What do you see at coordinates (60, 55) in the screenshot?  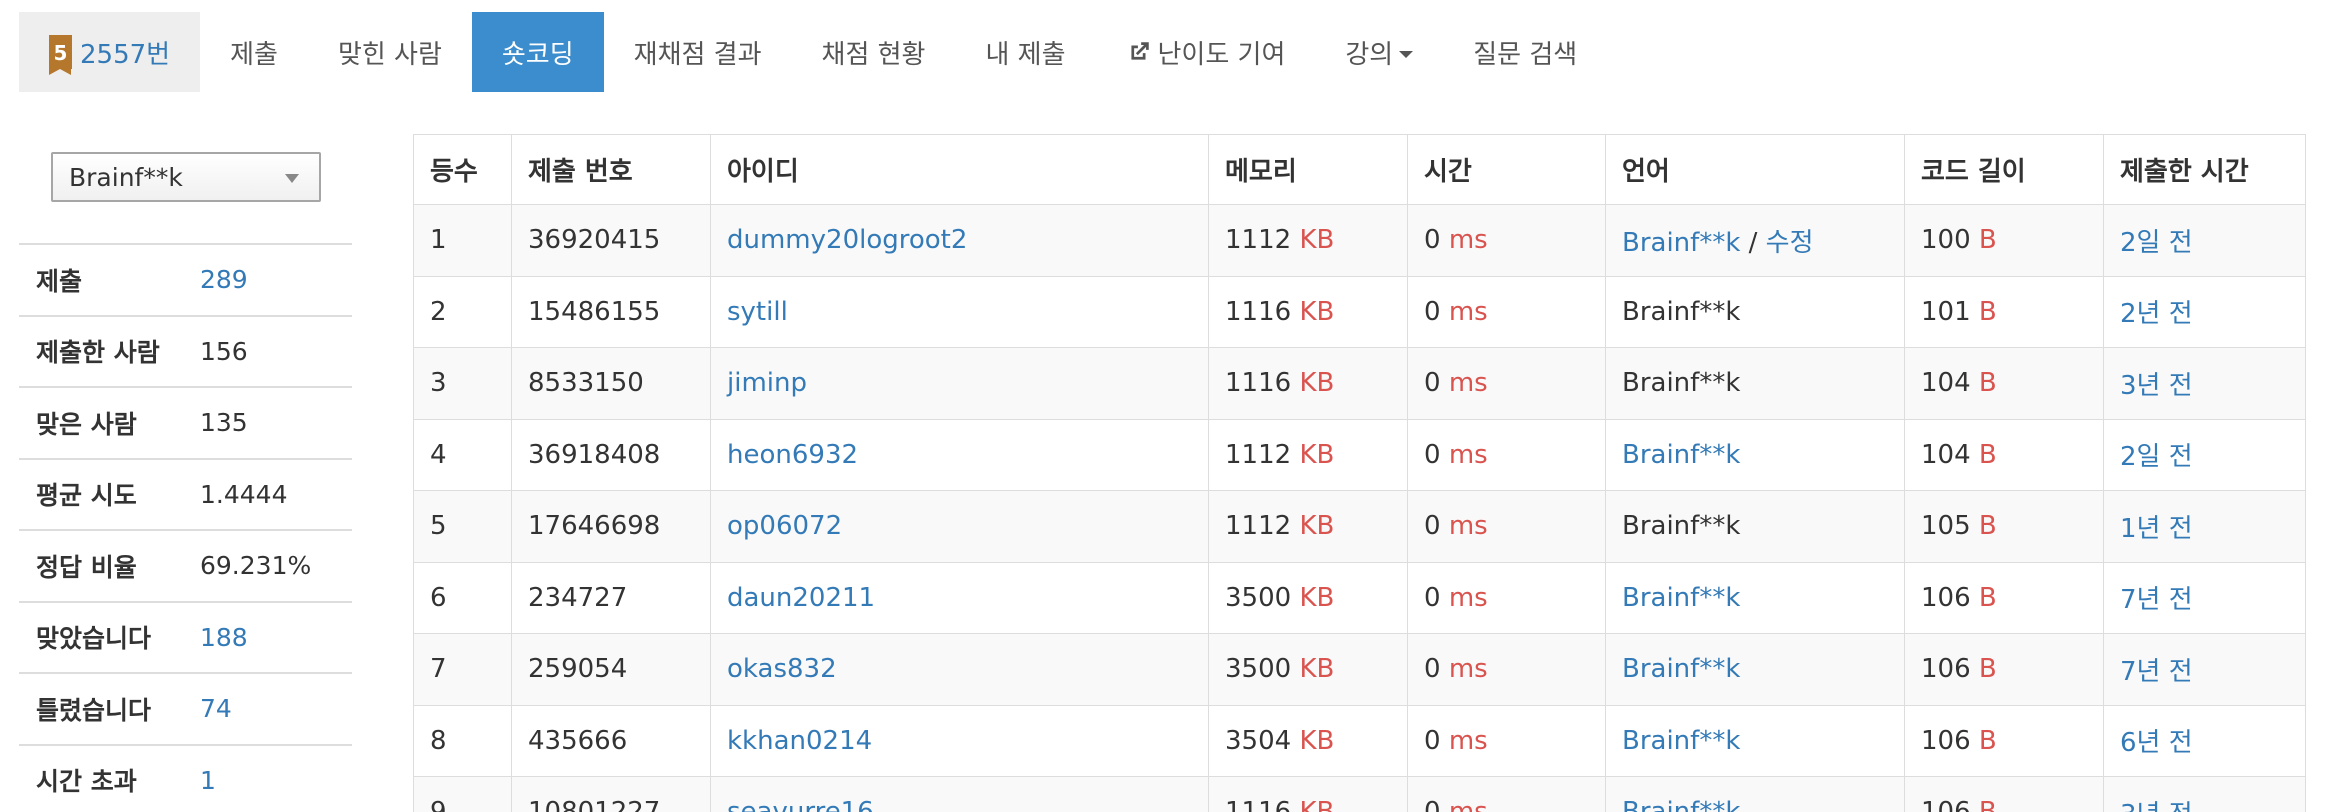 I see `level-badge-icon: 5` at bounding box center [60, 55].